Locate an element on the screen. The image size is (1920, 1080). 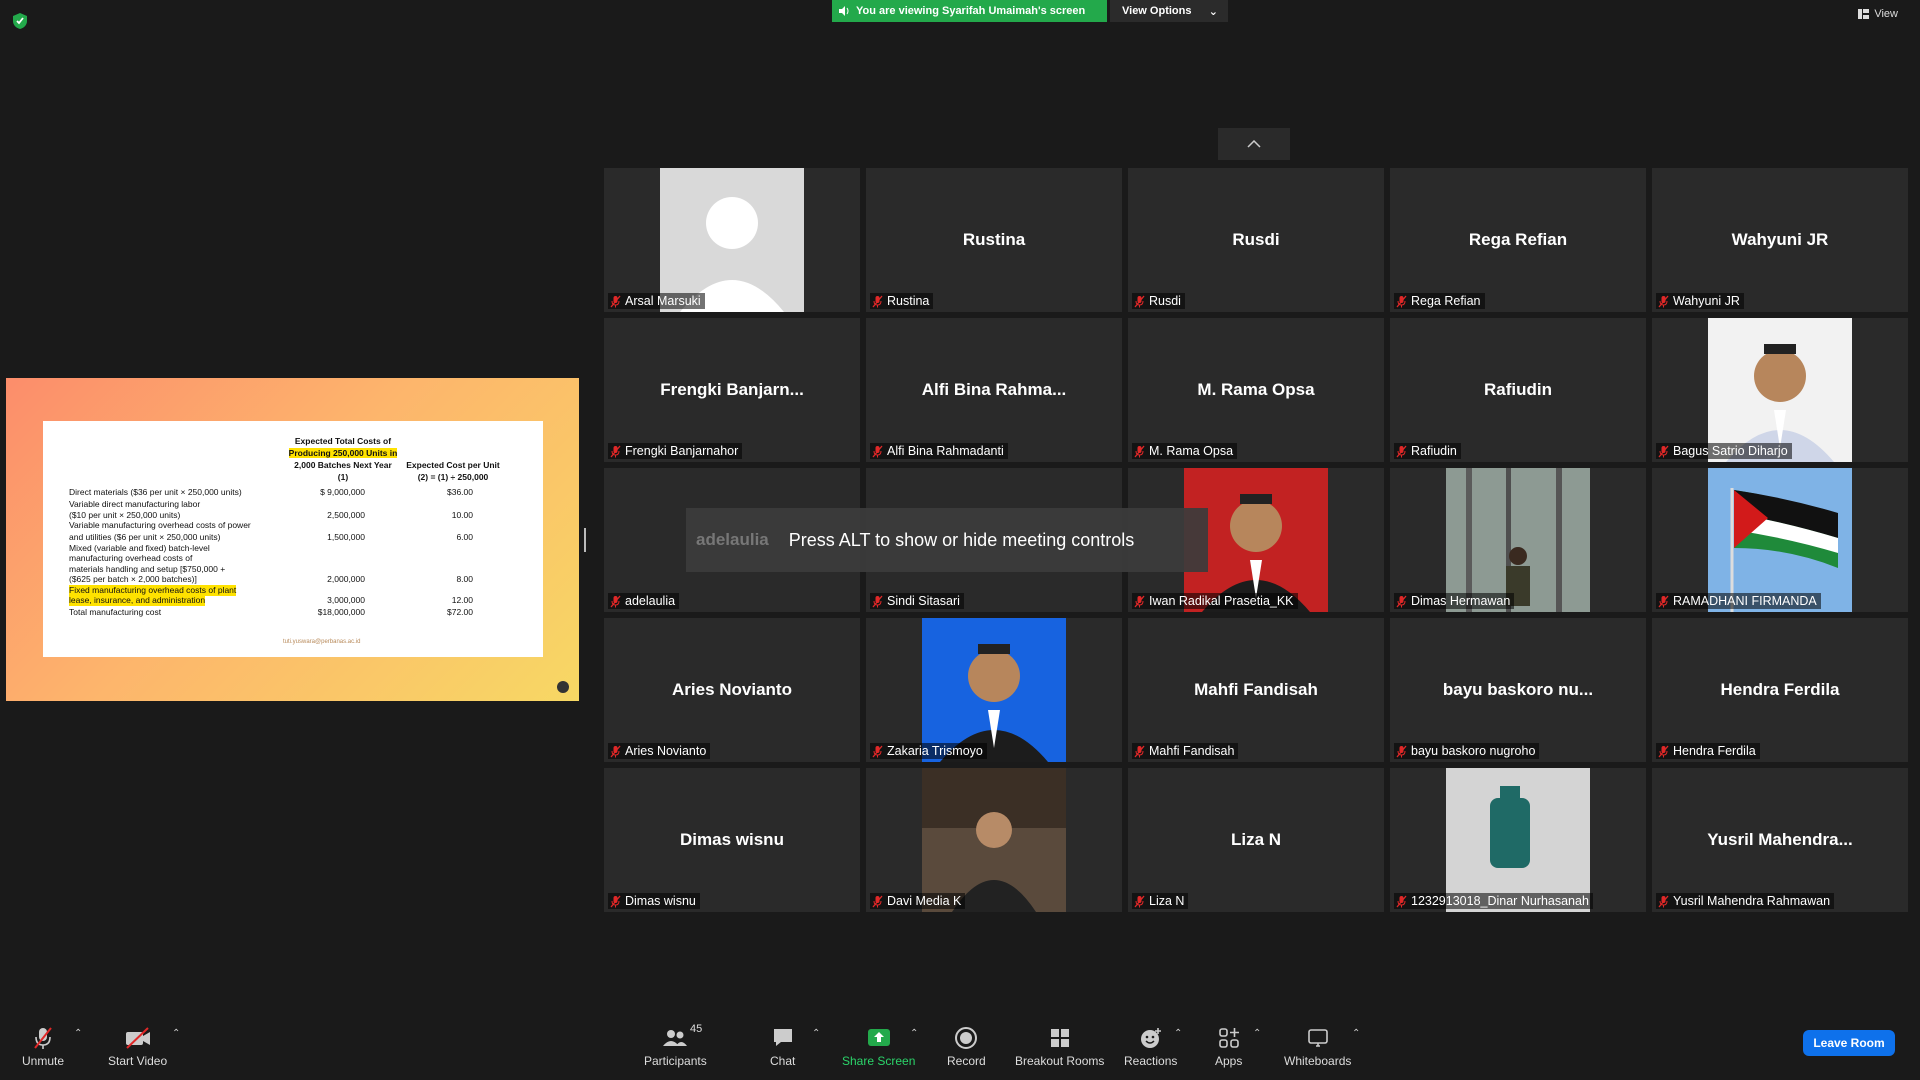
participant-tile: Zakaria Trismoyo is located at coordinates (994, 690).